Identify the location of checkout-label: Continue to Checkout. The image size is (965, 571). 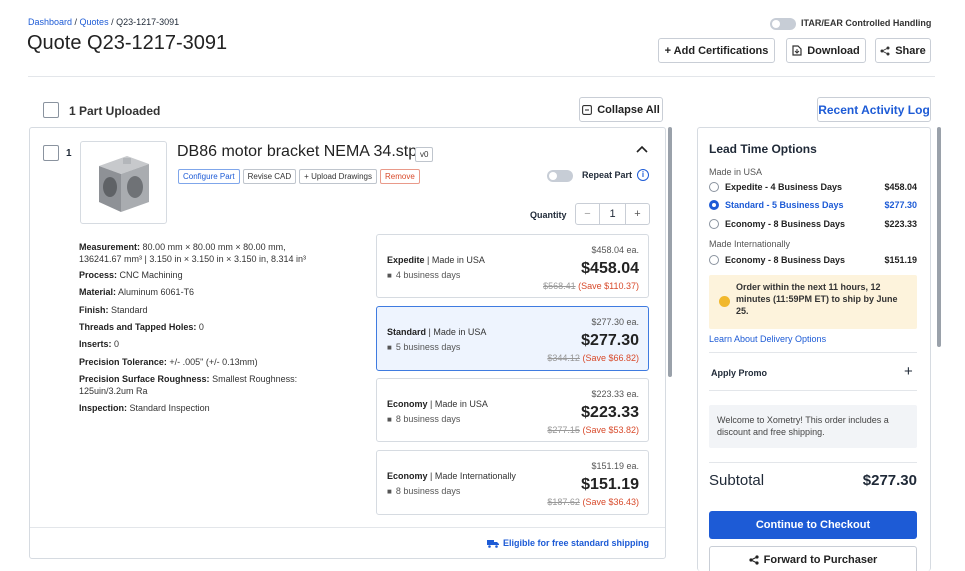
(813, 525).